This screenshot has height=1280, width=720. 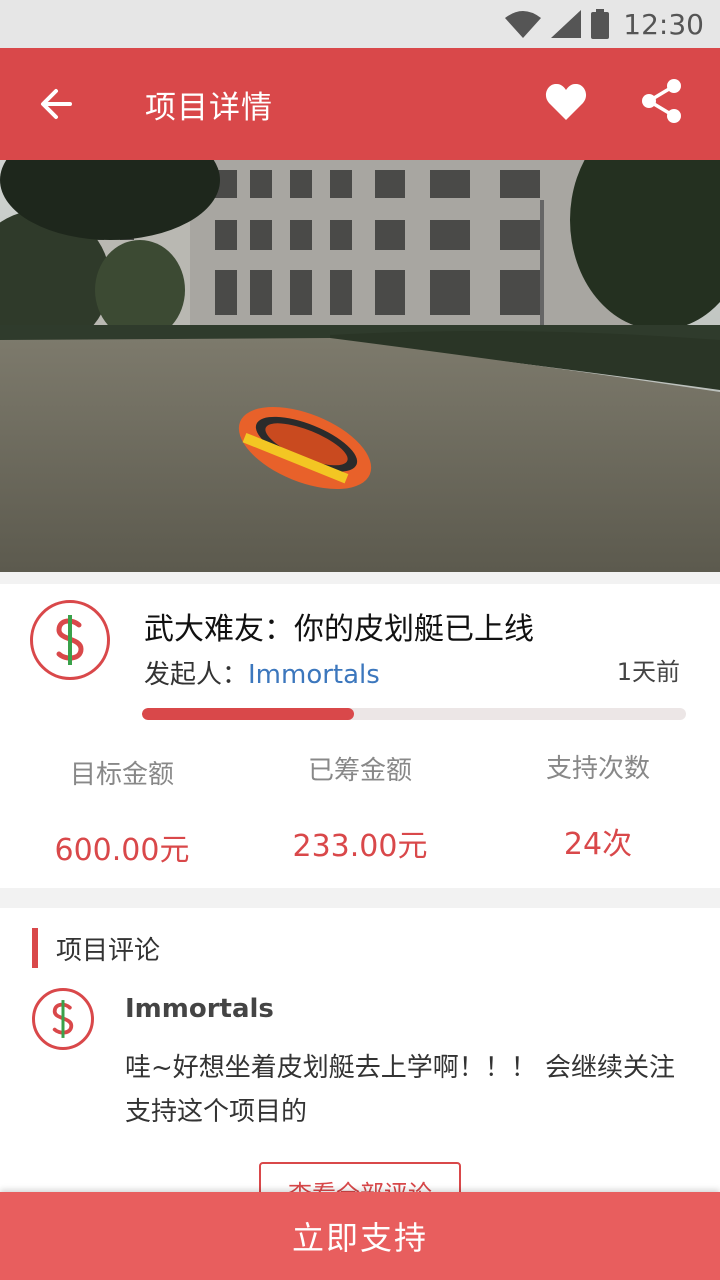 I want to click on status-time: 12:30, so click(x=663, y=24).